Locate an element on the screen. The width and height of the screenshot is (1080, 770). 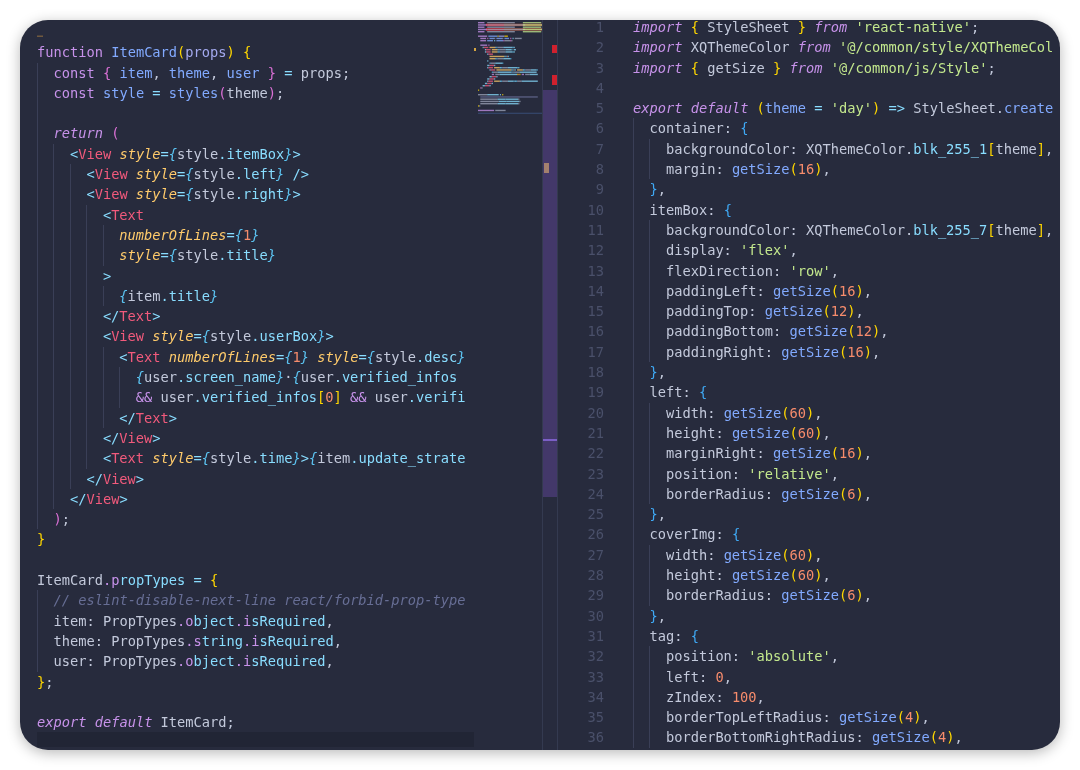
code-line: export default (theme = 'day') => StyleSheet.create is located at coordinates (843, 108).